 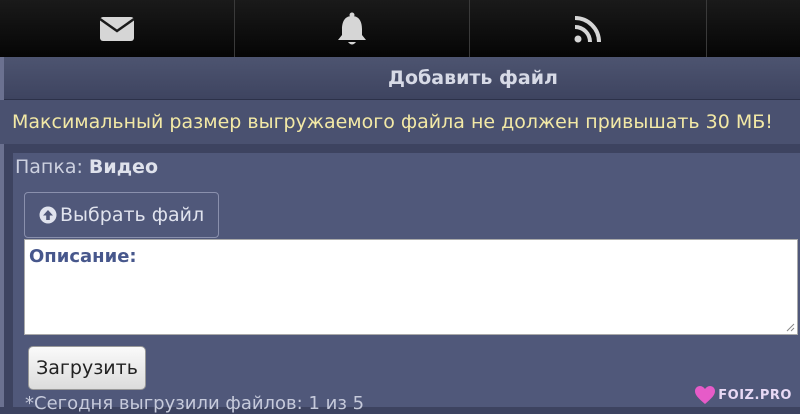 I want to click on choose-file-label: Выбрать файл, so click(x=132, y=215).